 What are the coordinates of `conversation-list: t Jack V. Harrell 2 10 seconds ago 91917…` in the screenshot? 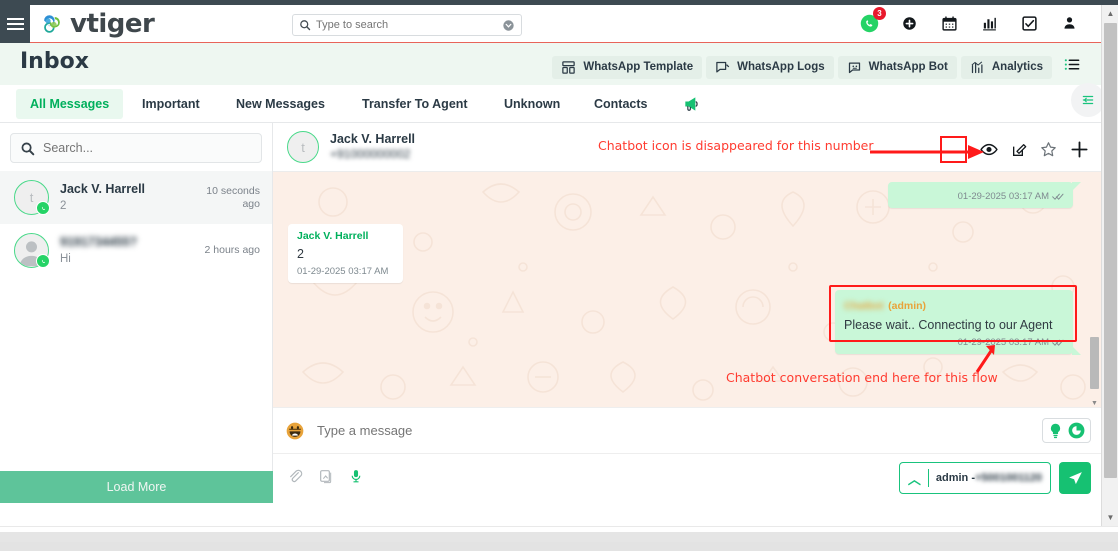 It's located at (136, 224).